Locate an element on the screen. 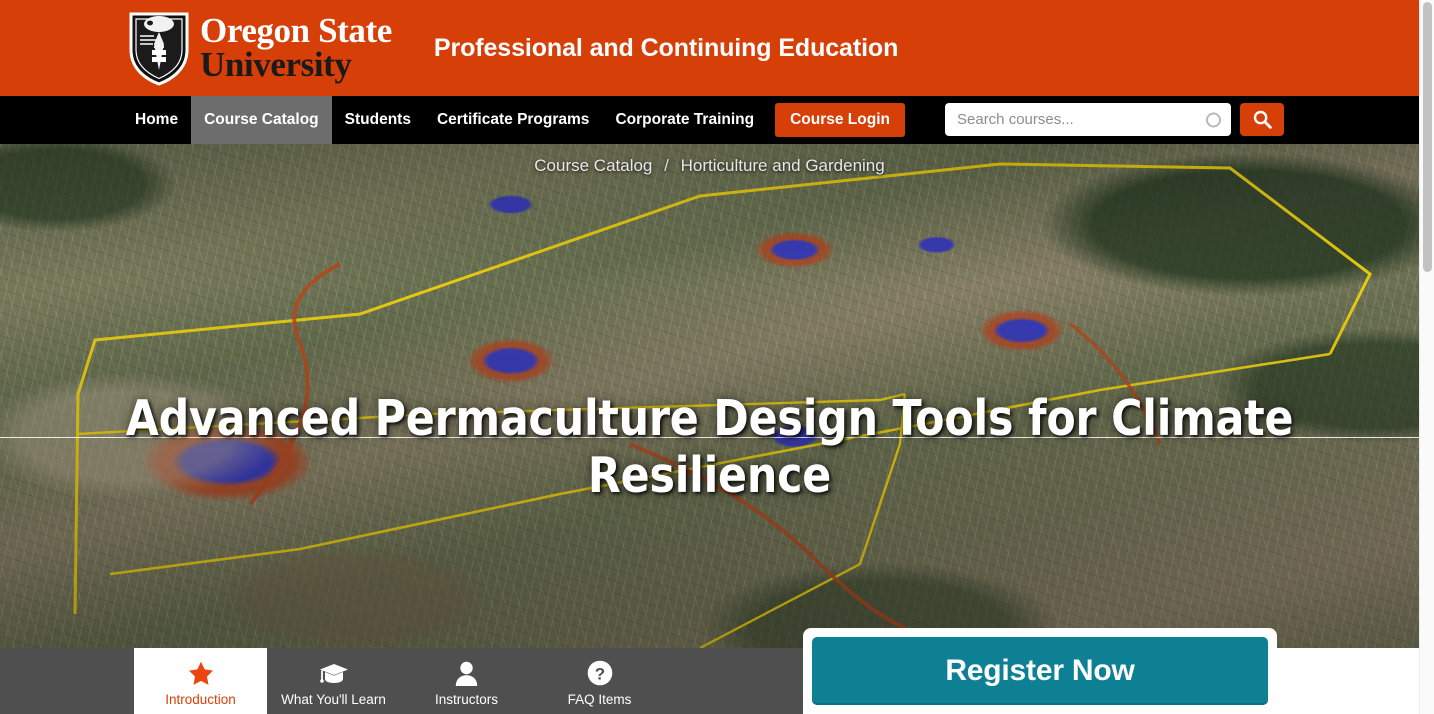 The image size is (1434, 714). breadcrumb-parent: Course Catalog is located at coordinates (593, 165).